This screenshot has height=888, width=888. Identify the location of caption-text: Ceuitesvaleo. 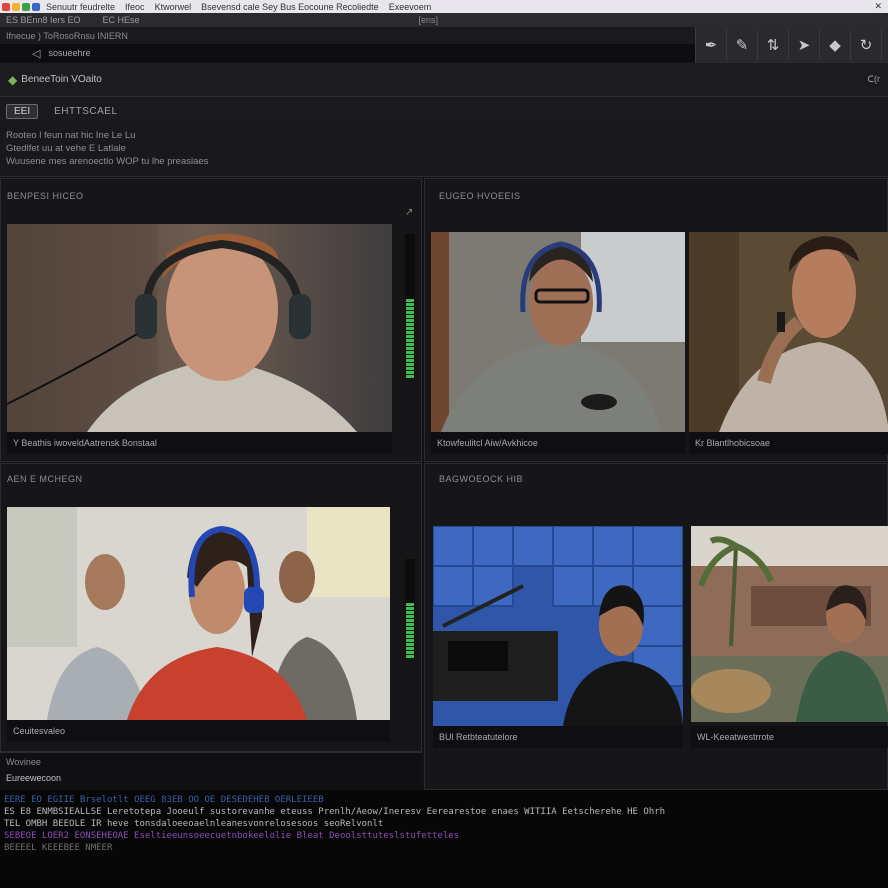
(39, 731).